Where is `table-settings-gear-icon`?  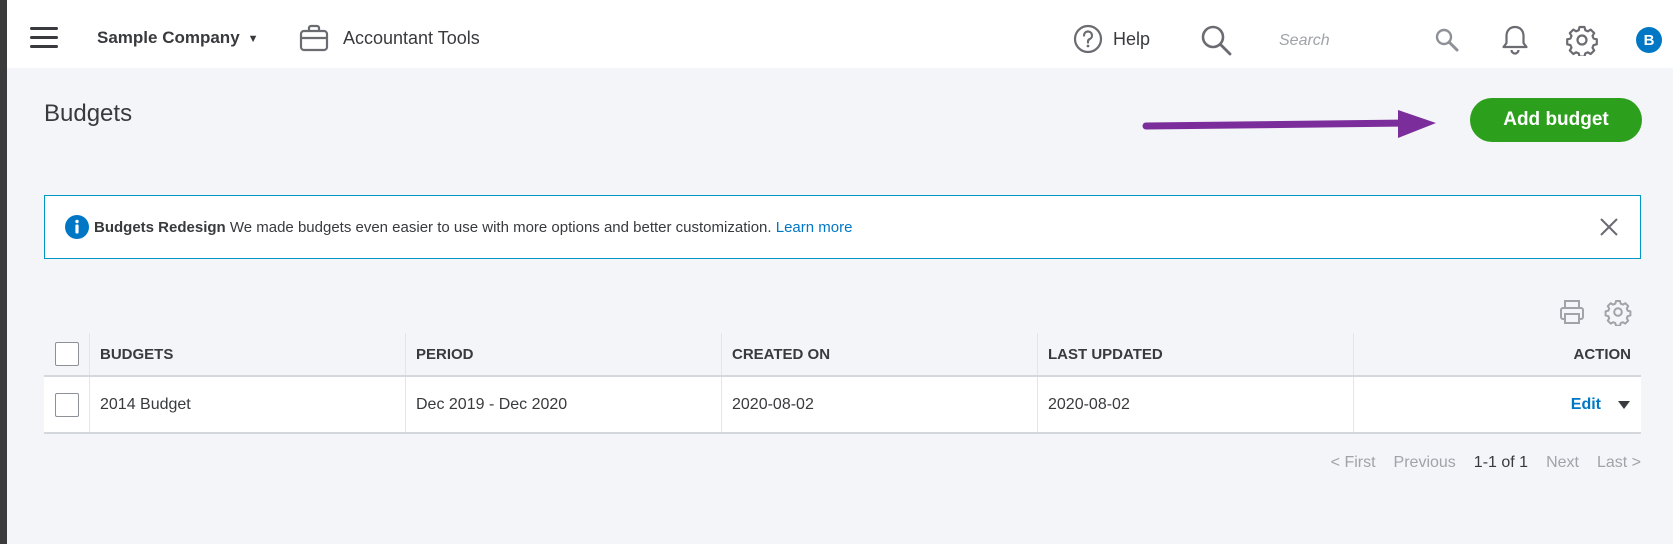 table-settings-gear-icon is located at coordinates (1618, 312).